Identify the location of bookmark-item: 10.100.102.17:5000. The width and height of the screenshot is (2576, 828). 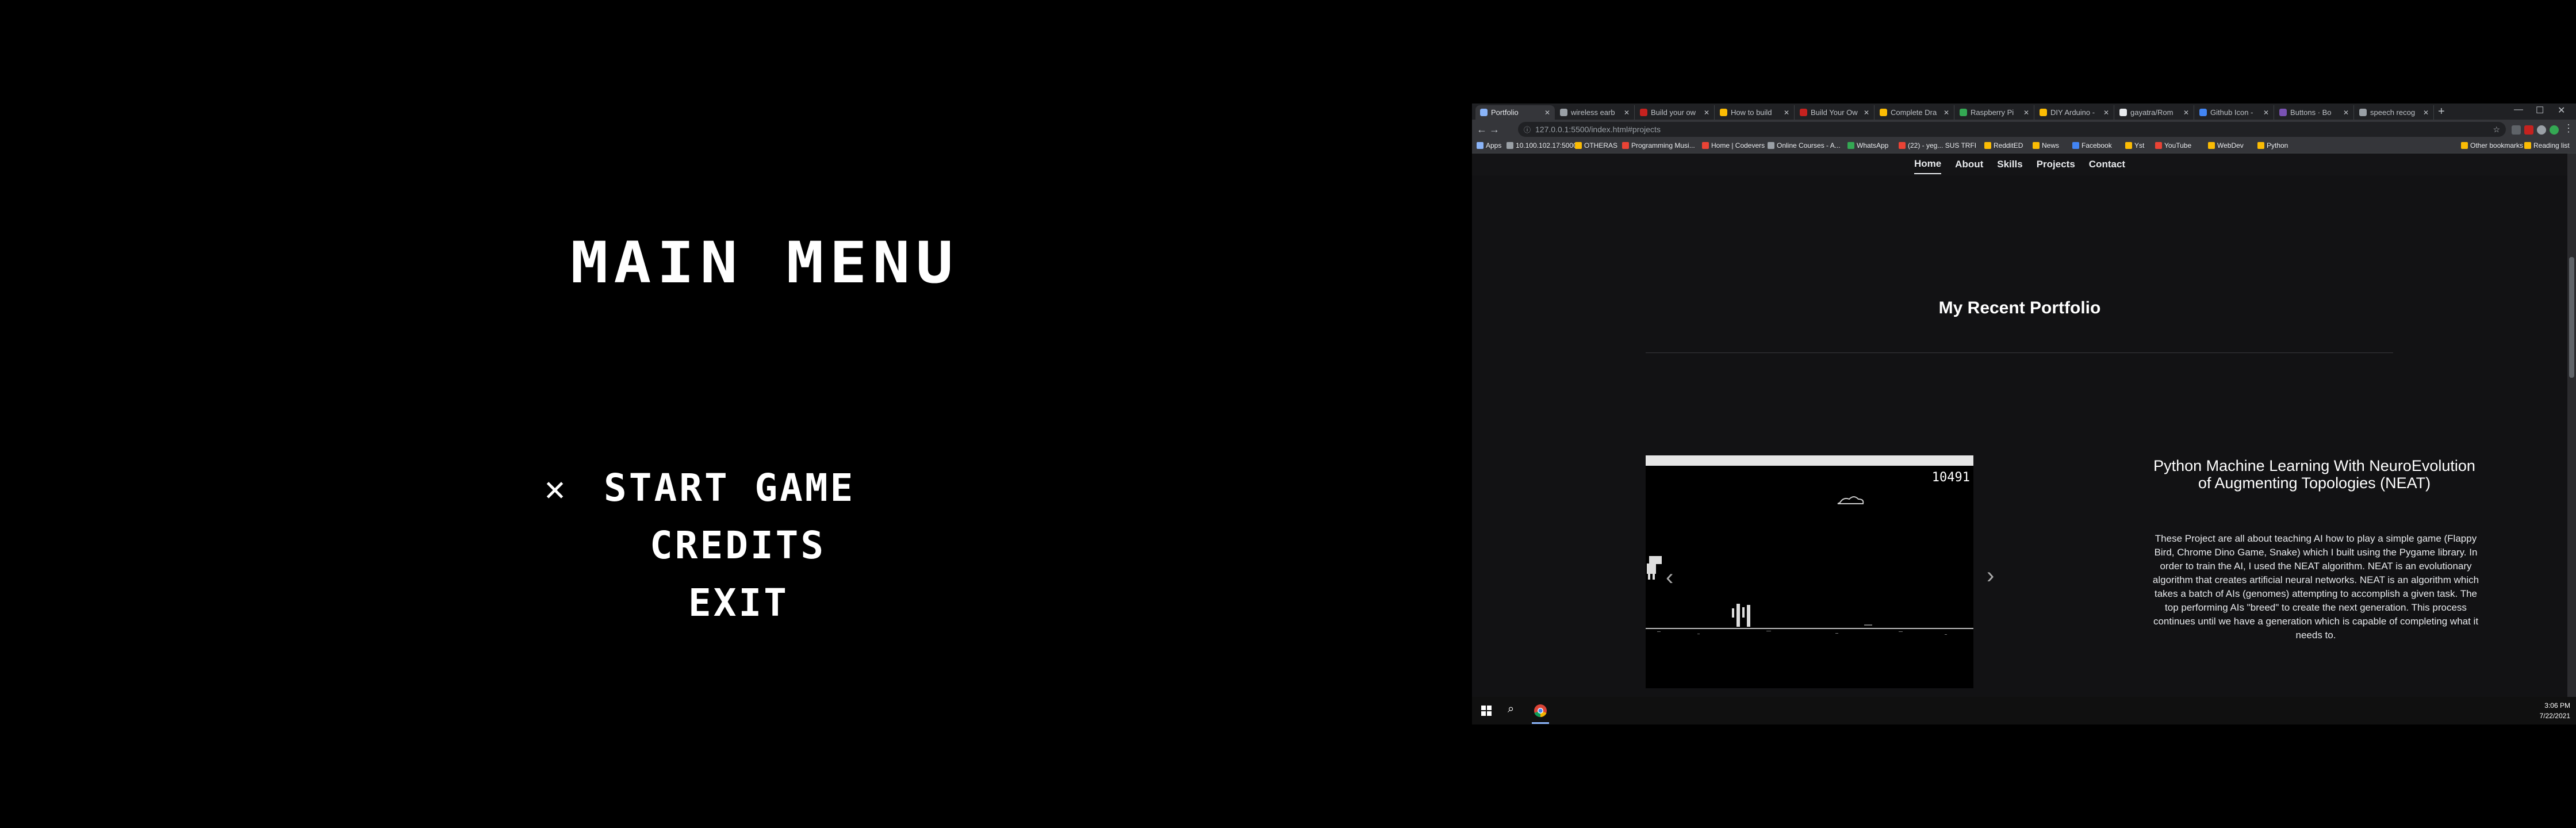
(1541, 145).